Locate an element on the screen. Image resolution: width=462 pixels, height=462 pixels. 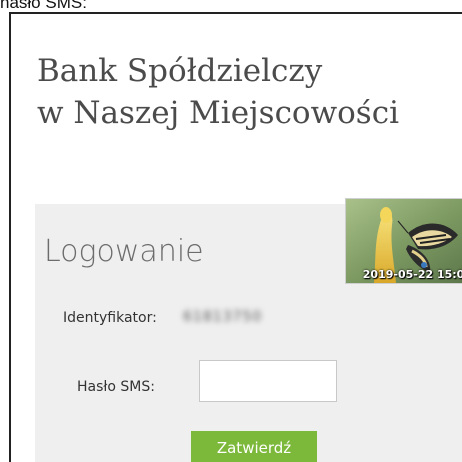
bank-name-line-2: w Naszej Miejscowości is located at coordinates (218, 113).